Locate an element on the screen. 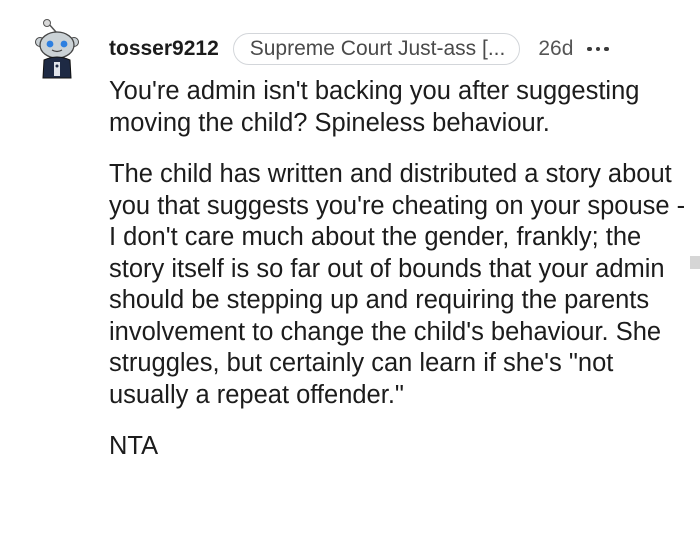  comment-paragraph: NTA is located at coordinates (134, 446).